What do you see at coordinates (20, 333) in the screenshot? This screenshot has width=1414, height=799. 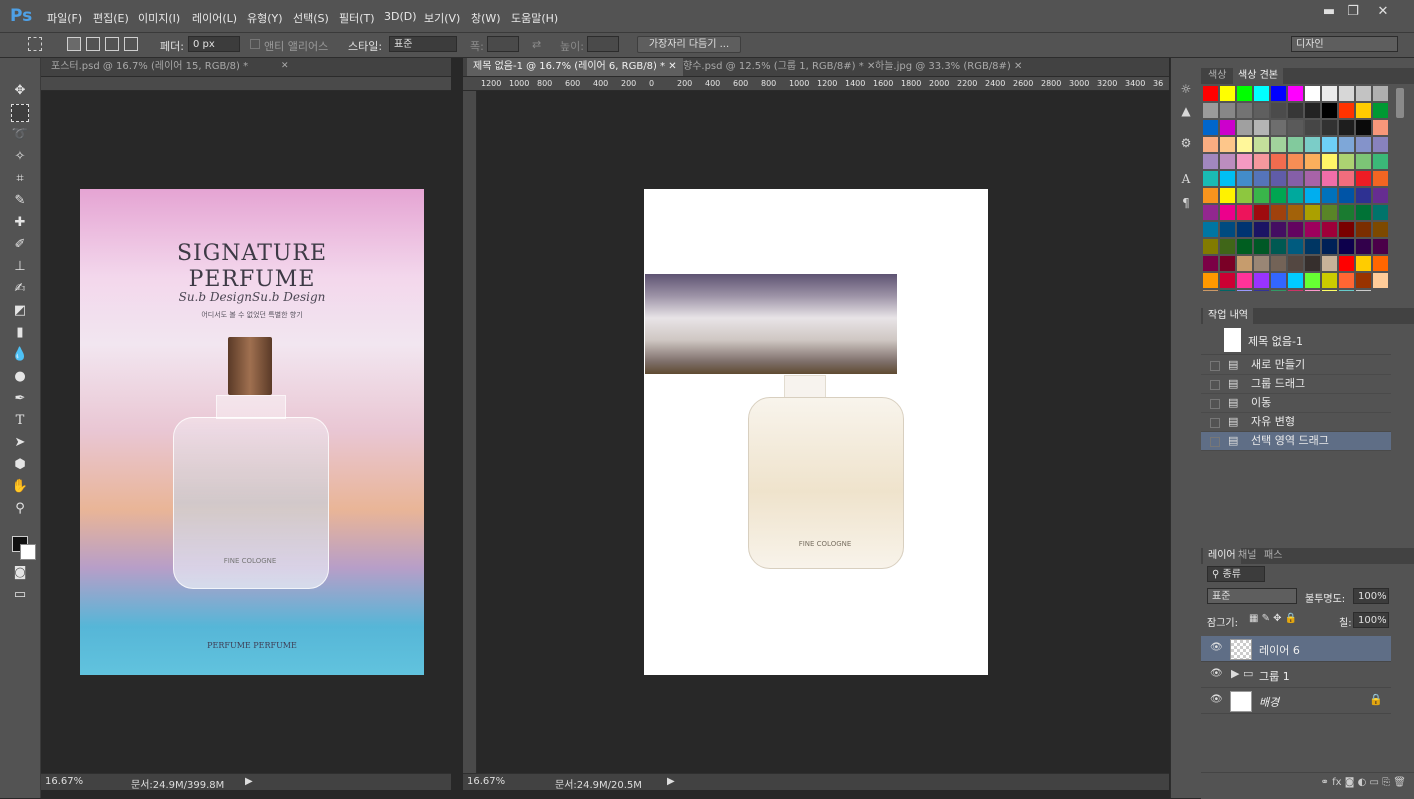 I see `gradient-tool-icon: ▮` at bounding box center [20, 333].